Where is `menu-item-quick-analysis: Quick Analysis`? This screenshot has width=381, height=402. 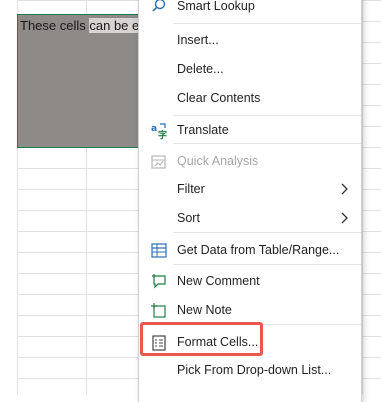
menu-item-quick-analysis: Quick Analysis is located at coordinates (250, 162).